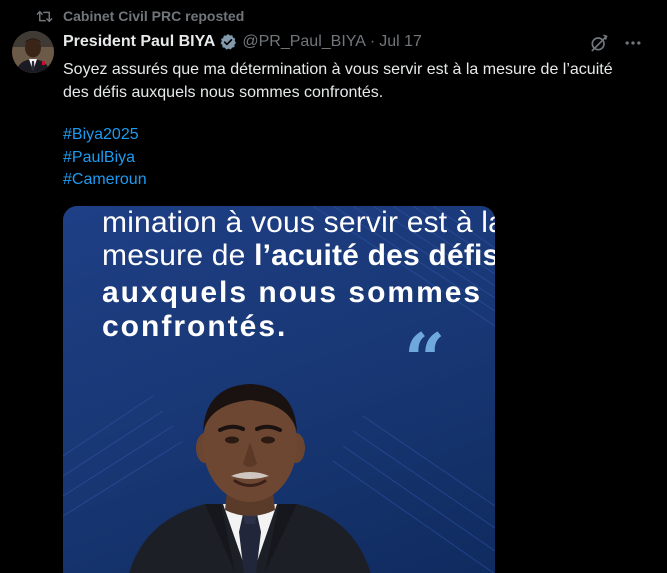 The width and height of the screenshot is (667, 573). I want to click on grok-icon, so click(599, 45).